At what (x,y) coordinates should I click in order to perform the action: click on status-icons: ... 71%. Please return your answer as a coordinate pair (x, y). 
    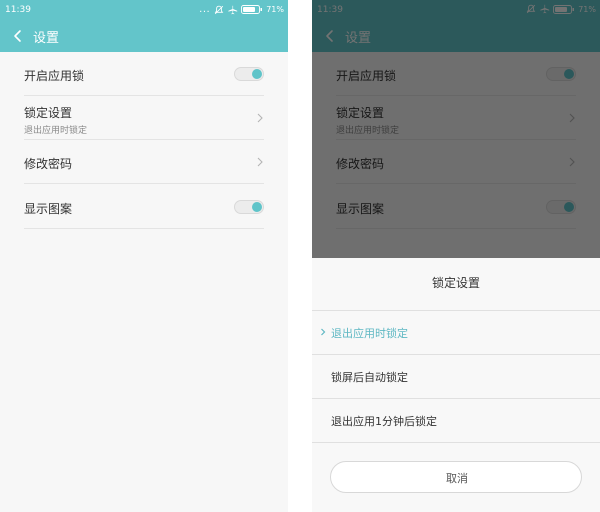
    Looking at the image, I should click on (241, 9).